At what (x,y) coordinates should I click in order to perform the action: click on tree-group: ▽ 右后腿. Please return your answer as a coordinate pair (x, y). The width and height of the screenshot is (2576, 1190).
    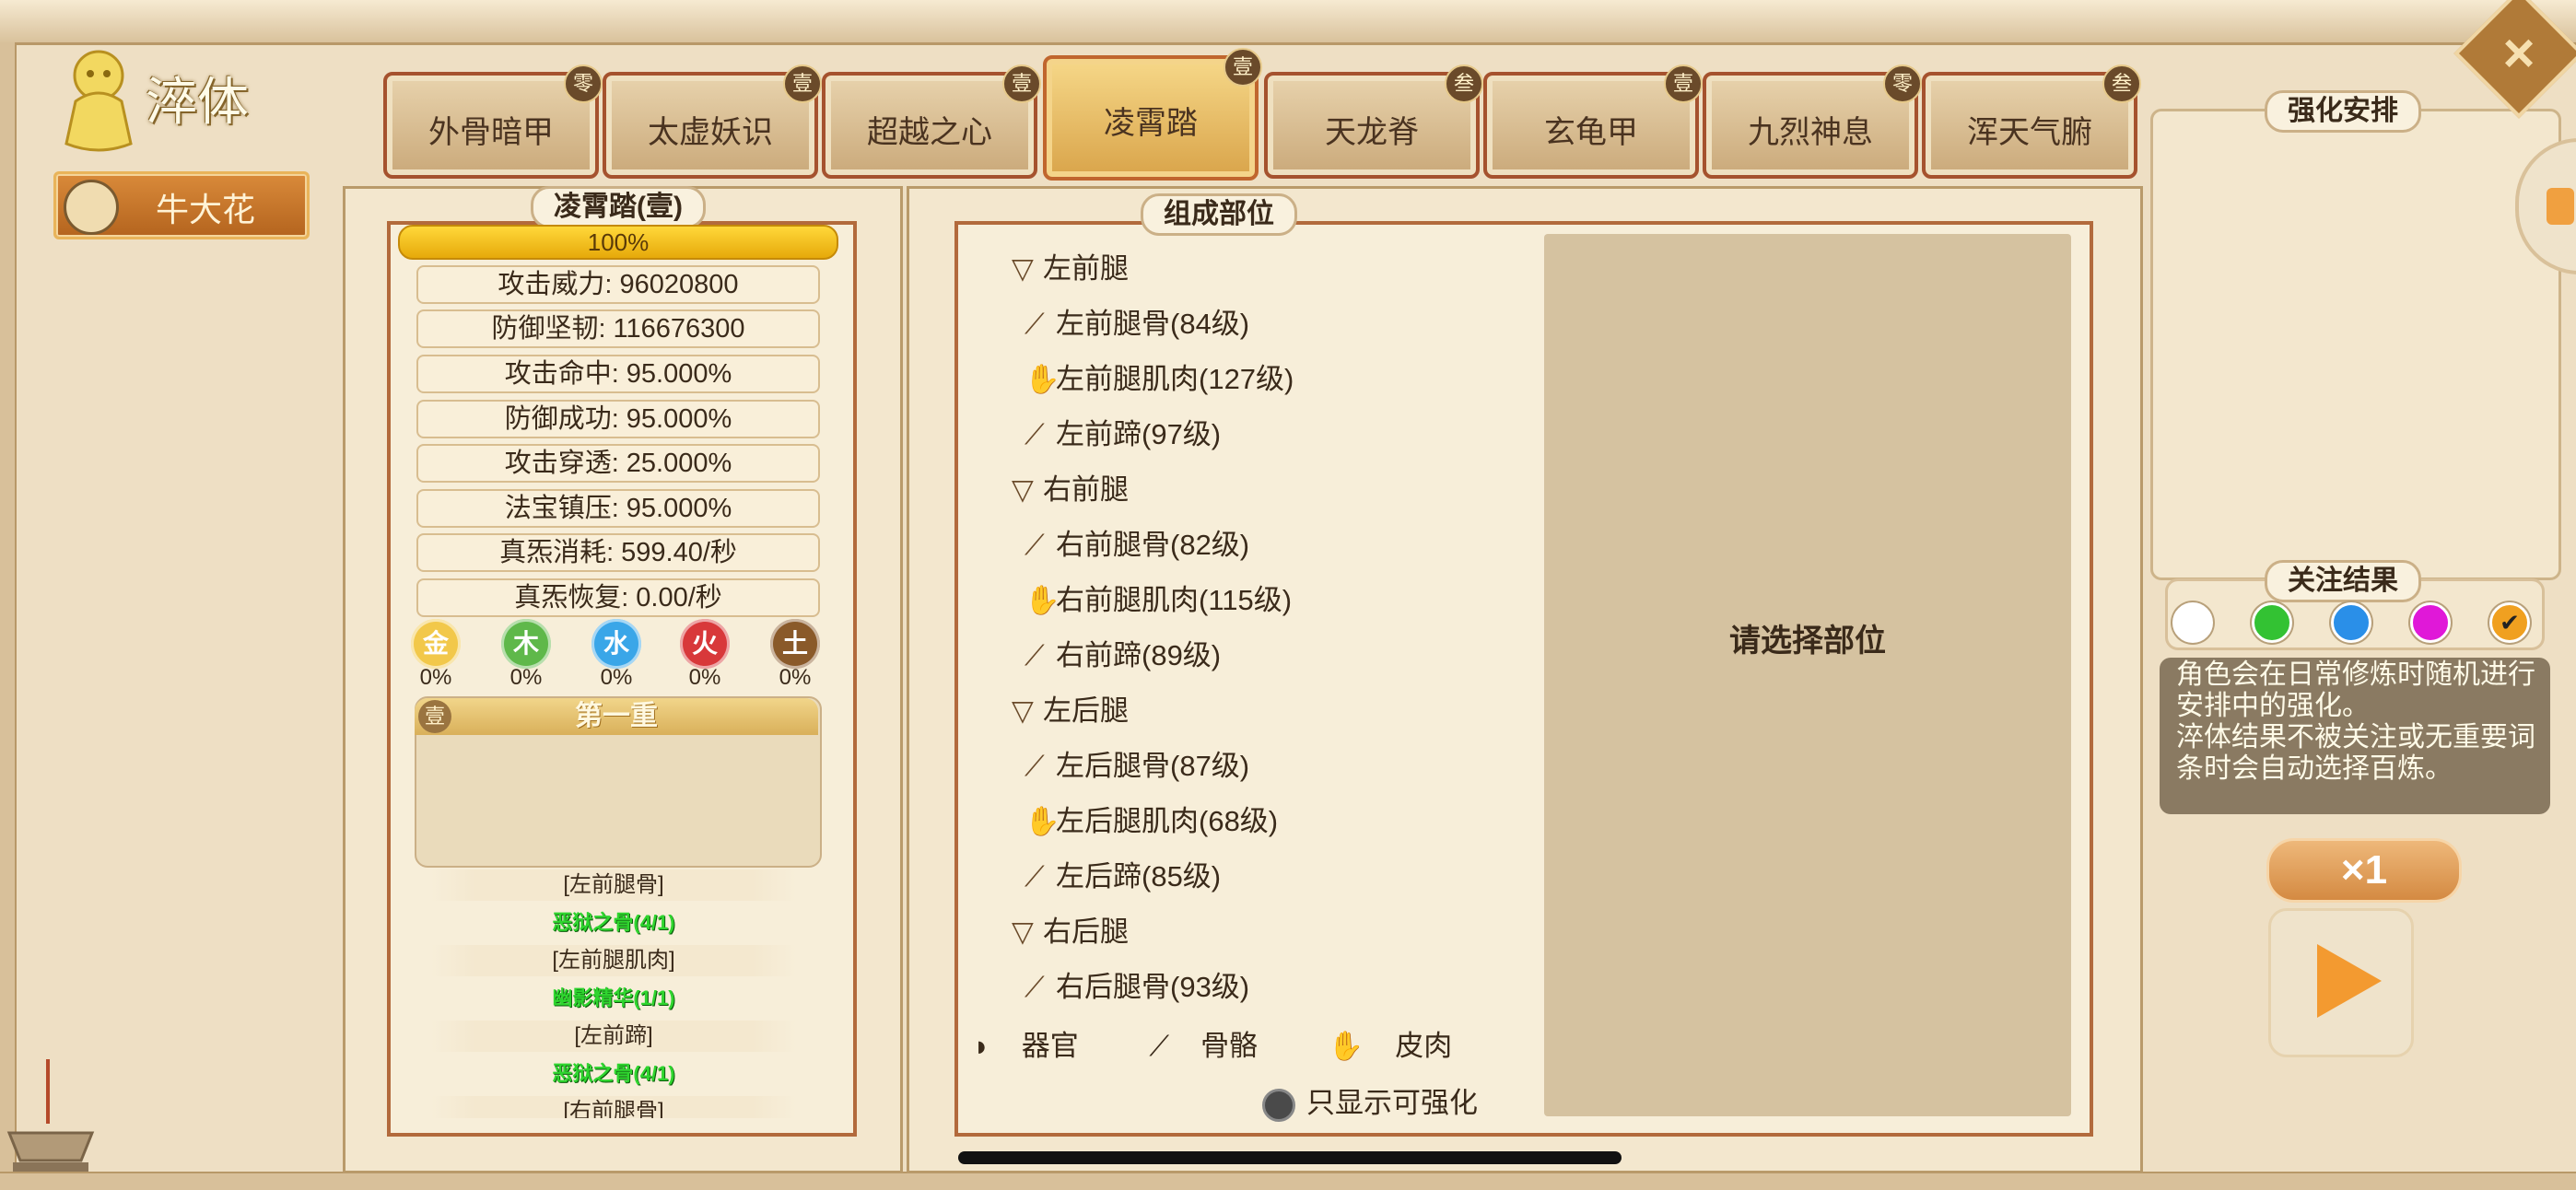
    Looking at the image, I should click on (1070, 929).